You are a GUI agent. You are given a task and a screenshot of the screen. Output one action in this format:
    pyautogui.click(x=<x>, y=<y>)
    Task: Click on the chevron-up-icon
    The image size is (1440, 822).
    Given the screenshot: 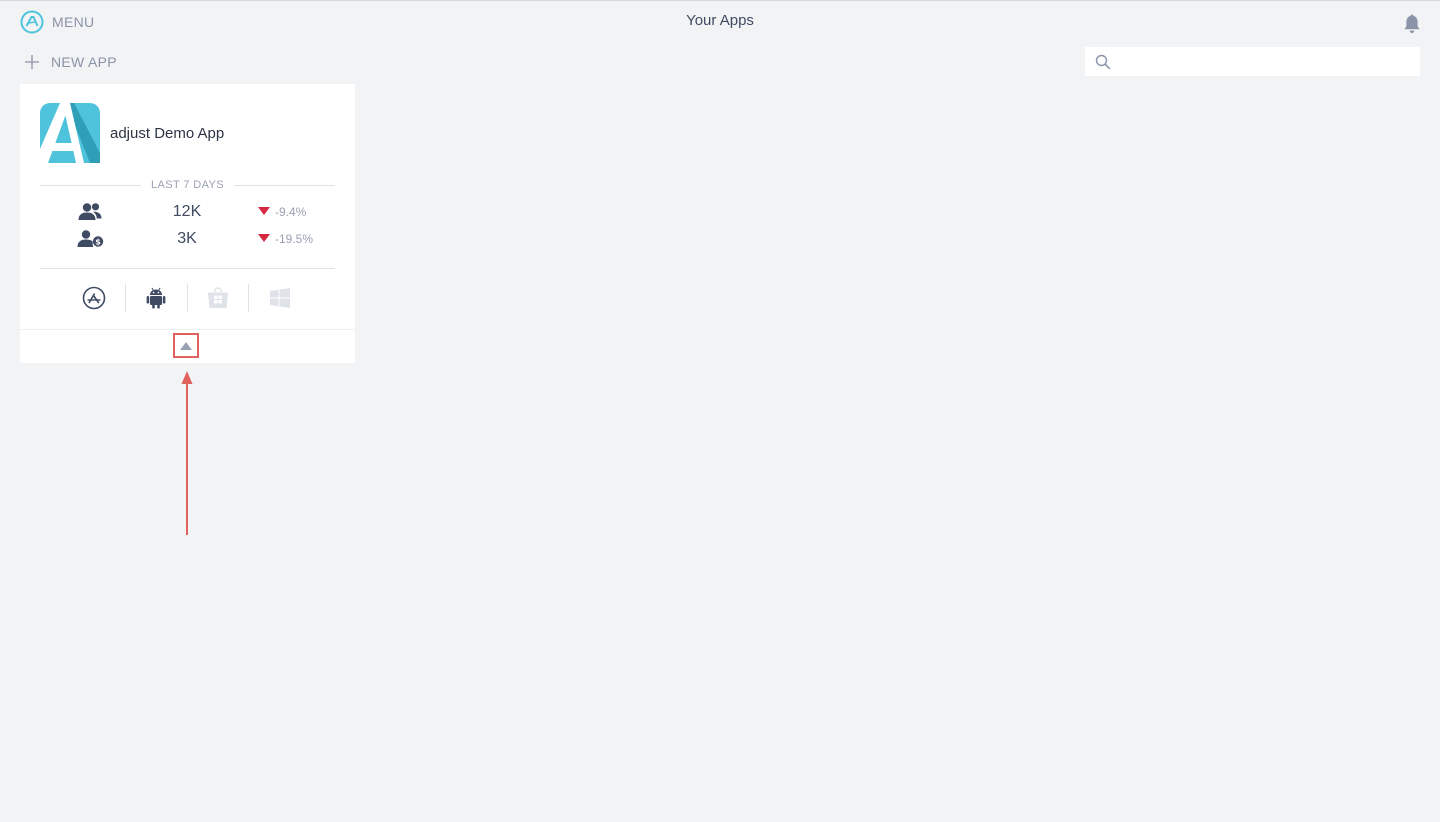 What is the action you would take?
    pyautogui.click(x=186, y=345)
    